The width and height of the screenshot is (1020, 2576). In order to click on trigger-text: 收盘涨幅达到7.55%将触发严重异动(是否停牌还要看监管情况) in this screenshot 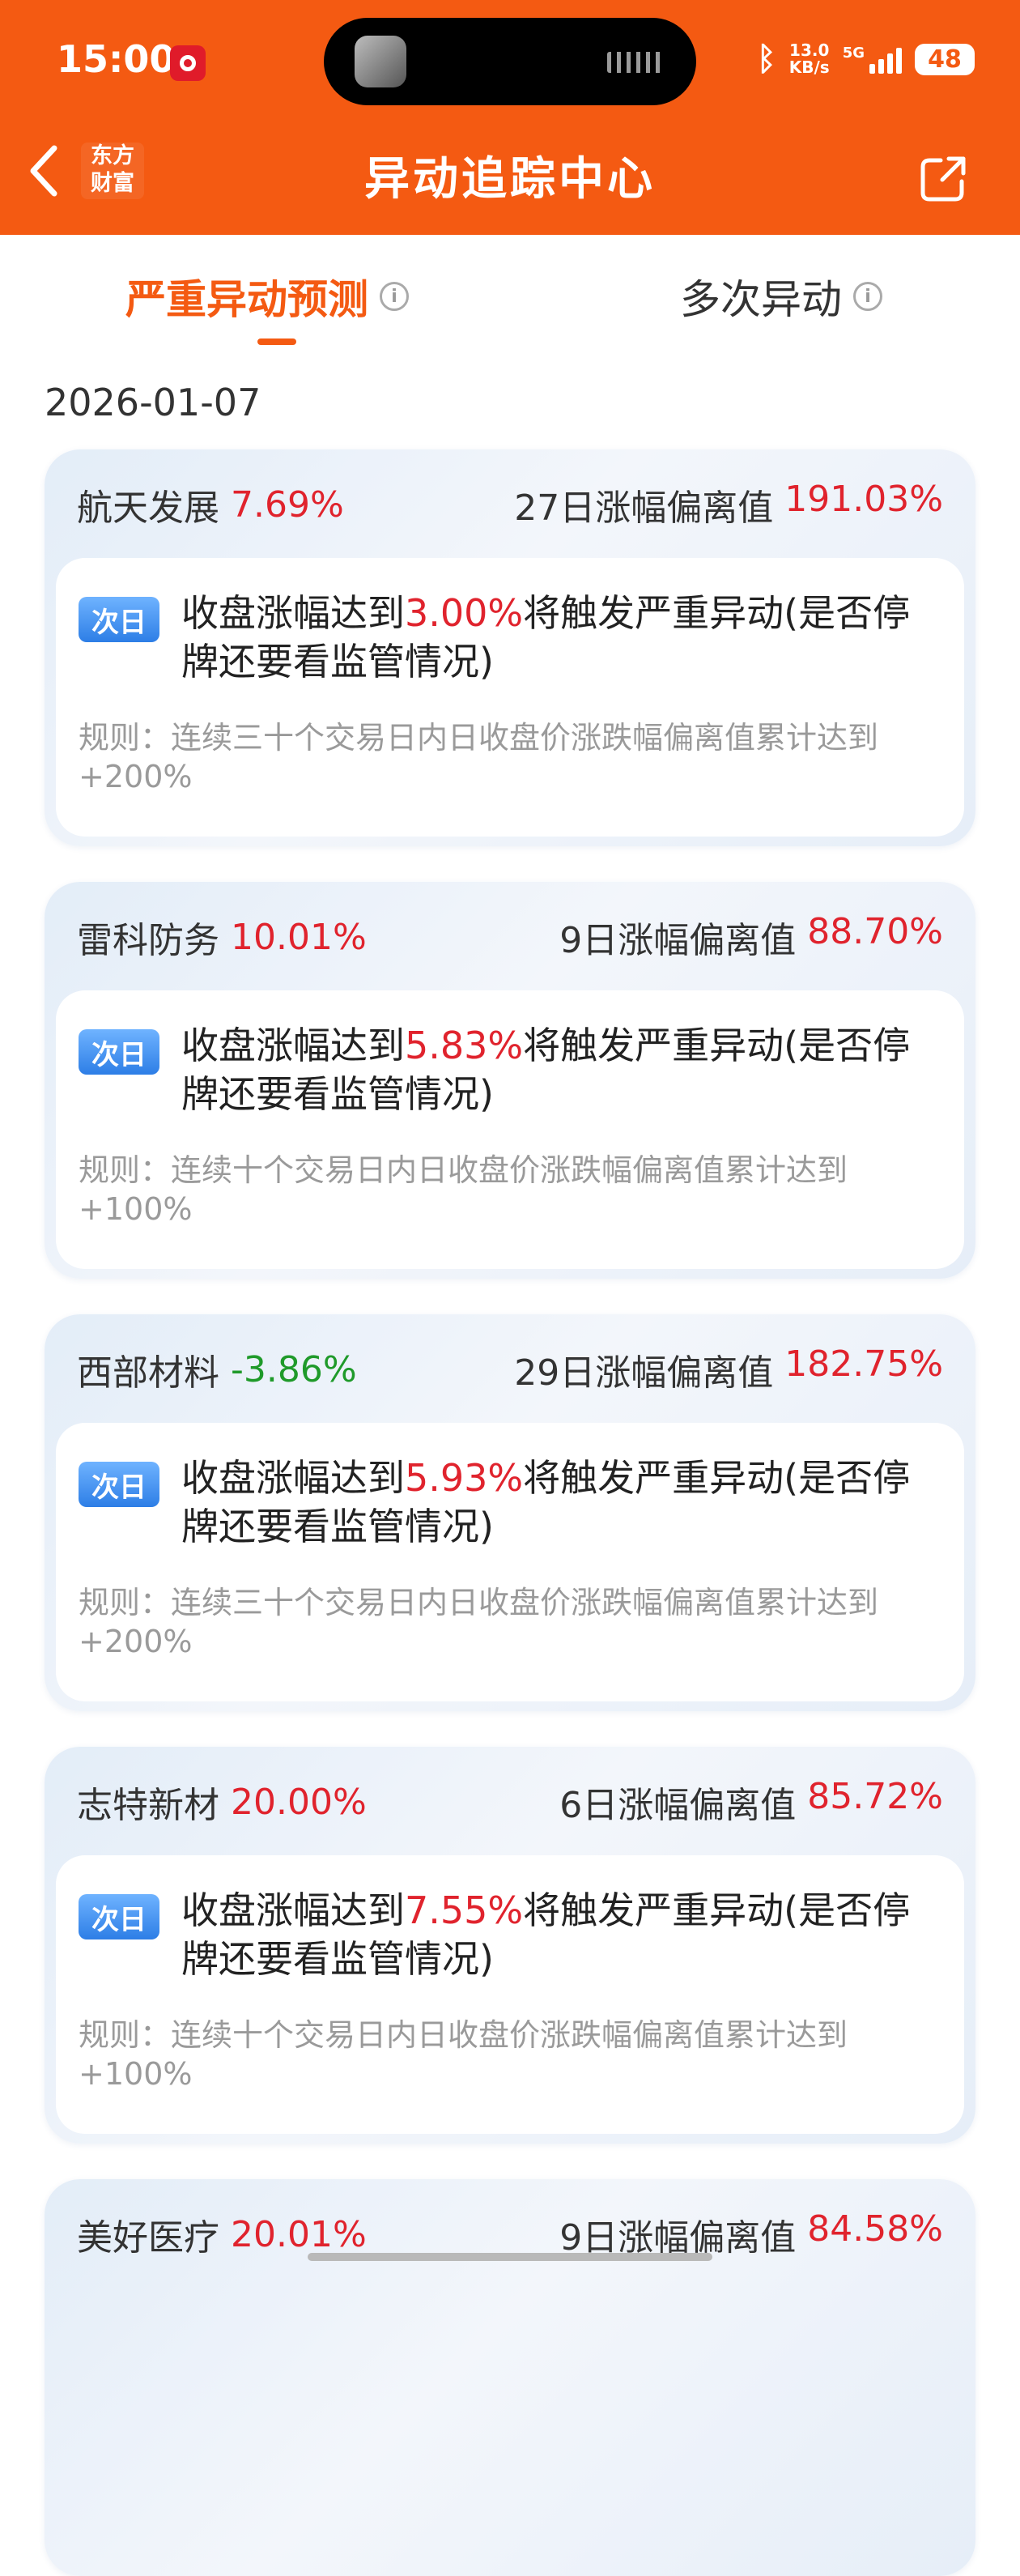, I will do `click(546, 1934)`.